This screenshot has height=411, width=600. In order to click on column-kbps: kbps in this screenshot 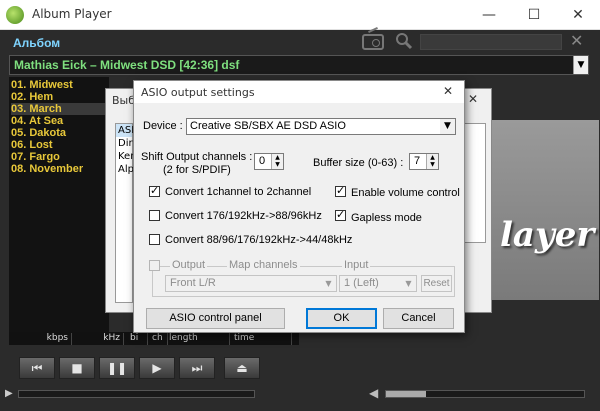, I will do `click(46, 339)`.